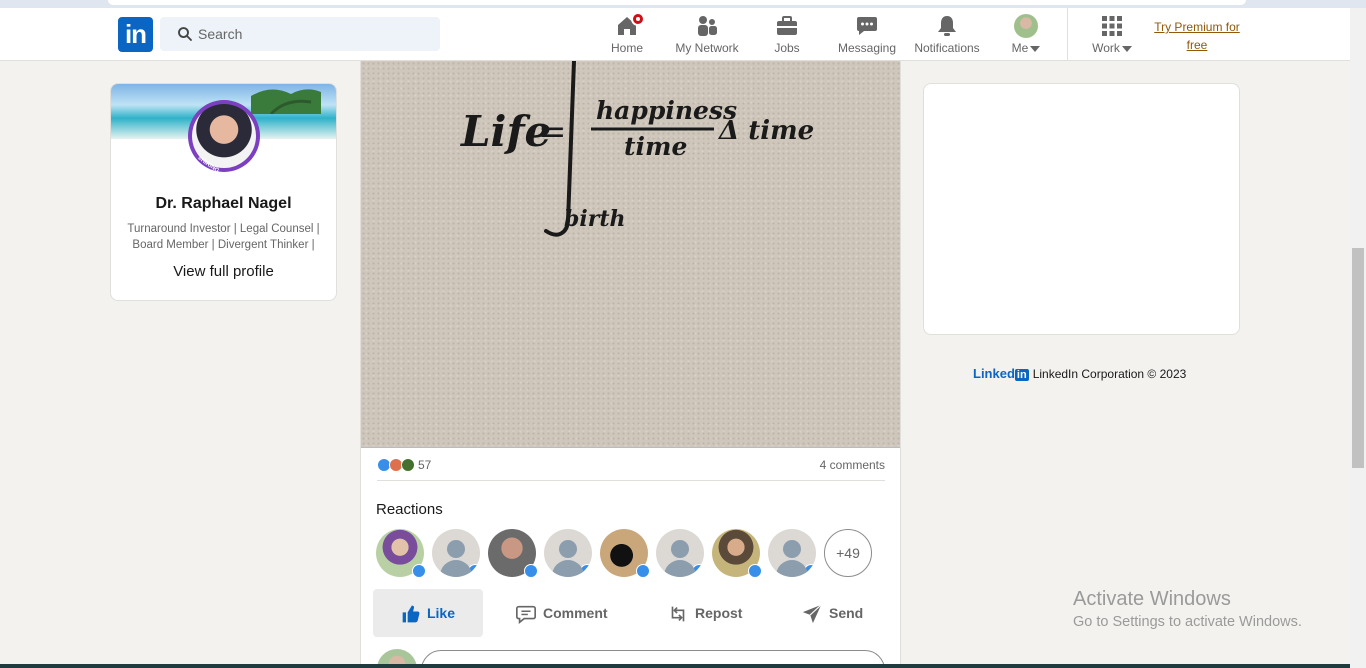 This screenshot has height=668, width=1366. I want to click on post-action-bar: Like Comment Repost Send, so click(629, 613).